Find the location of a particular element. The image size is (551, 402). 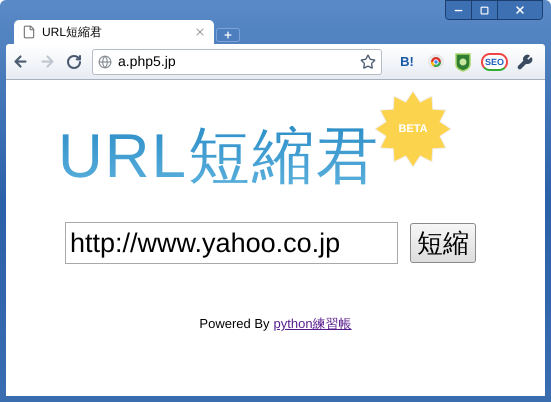

close-icon is located at coordinates (520, 10).